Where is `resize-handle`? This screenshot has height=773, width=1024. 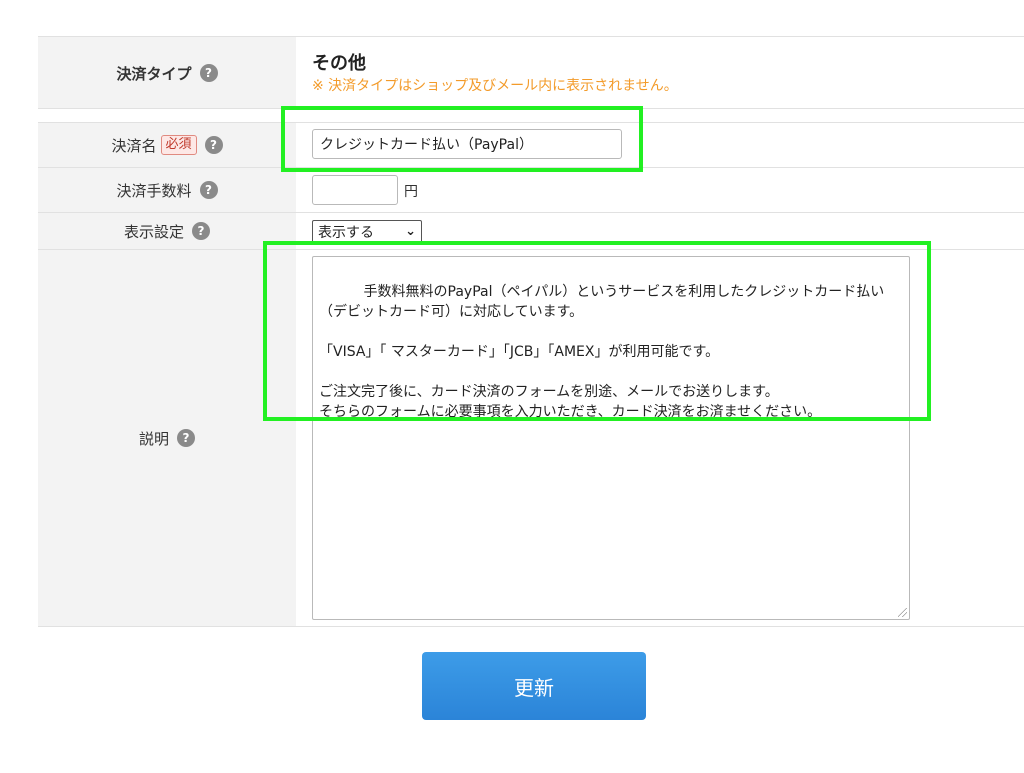
resize-handle is located at coordinates (902, 612).